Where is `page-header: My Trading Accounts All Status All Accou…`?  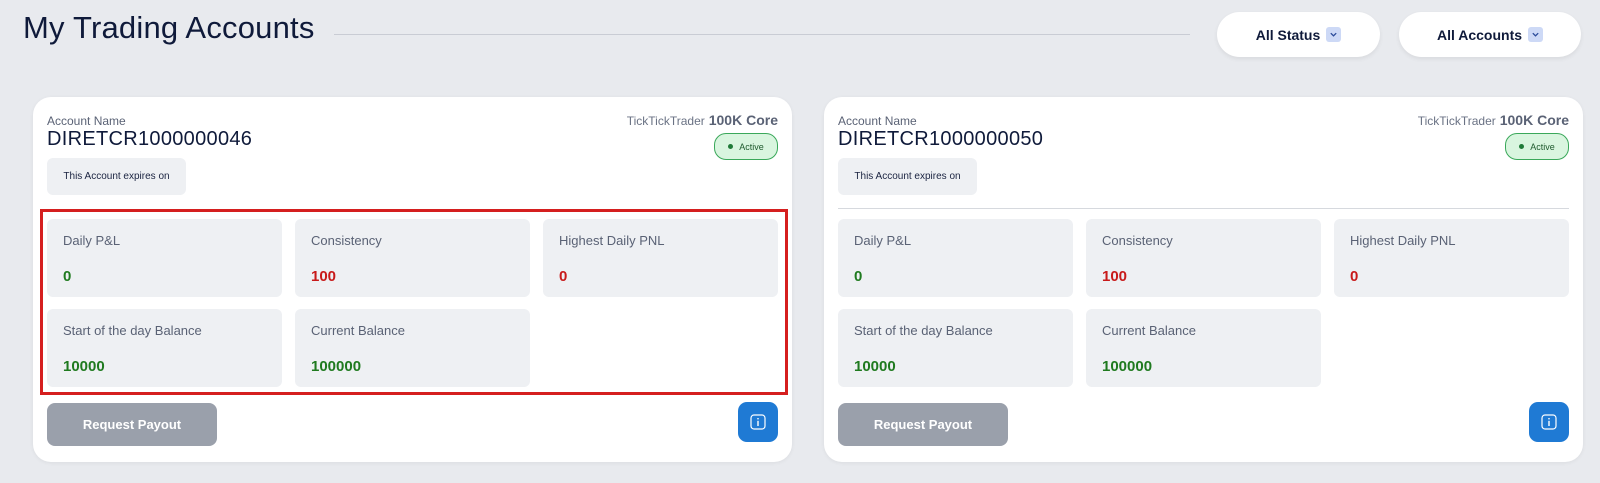 page-header: My Trading Accounts All Status All Accou… is located at coordinates (800, 35).